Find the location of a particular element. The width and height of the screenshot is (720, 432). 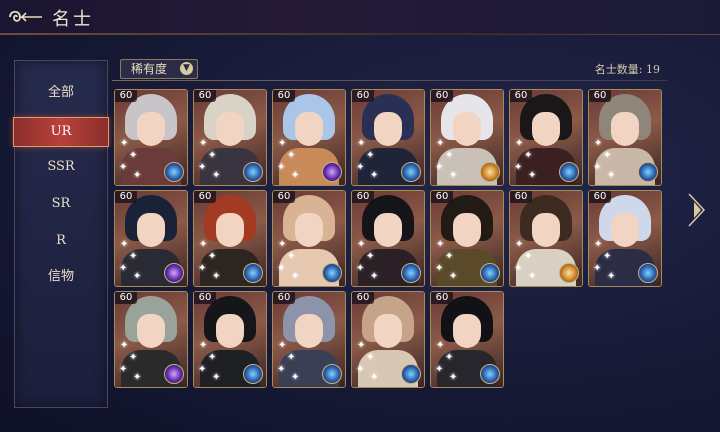

header-divider is located at coordinates (389, 80).